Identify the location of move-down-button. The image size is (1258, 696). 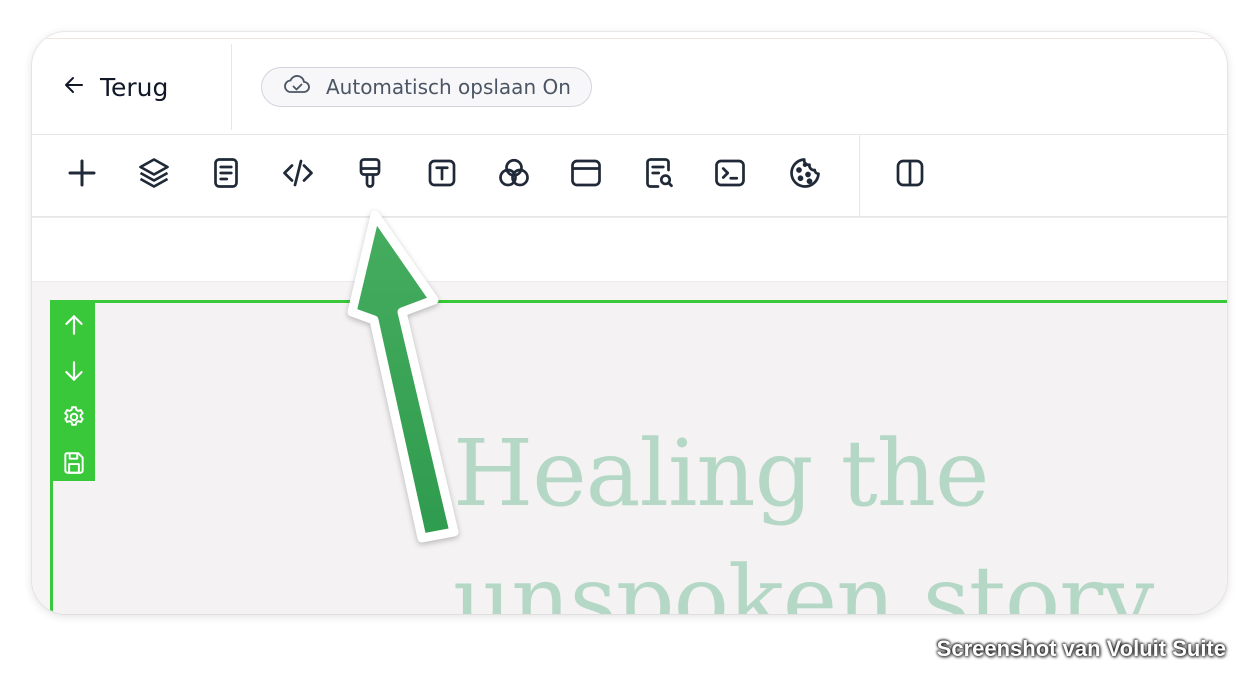
(74, 373).